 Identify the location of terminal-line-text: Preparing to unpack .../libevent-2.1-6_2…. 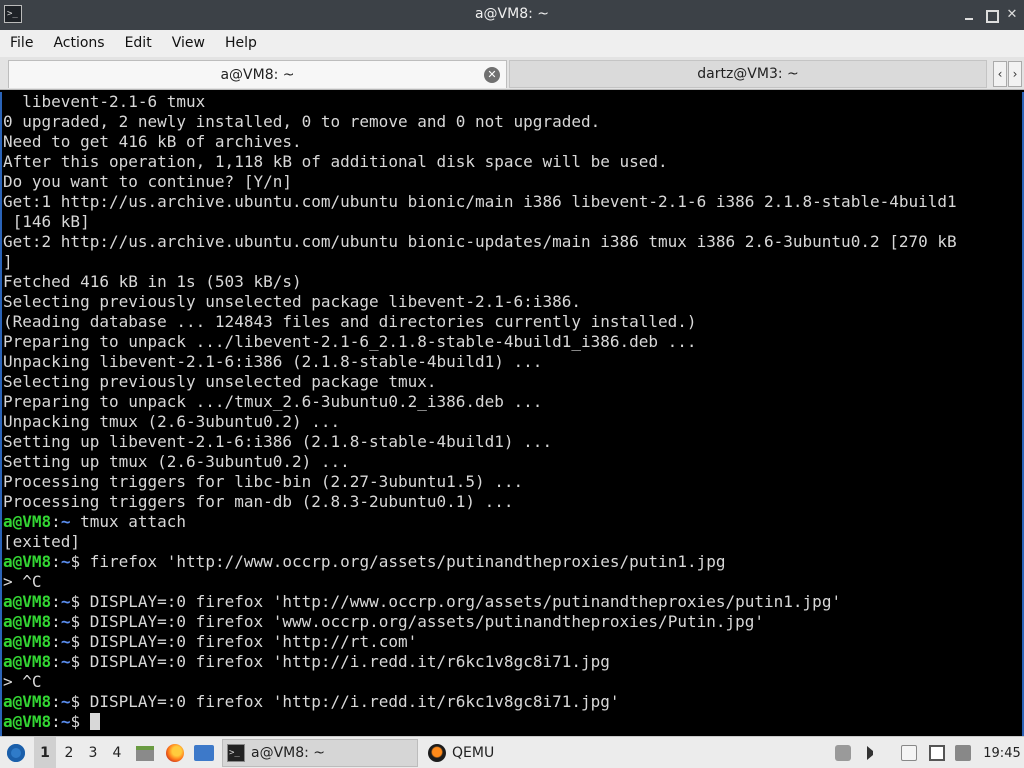
(350, 341).